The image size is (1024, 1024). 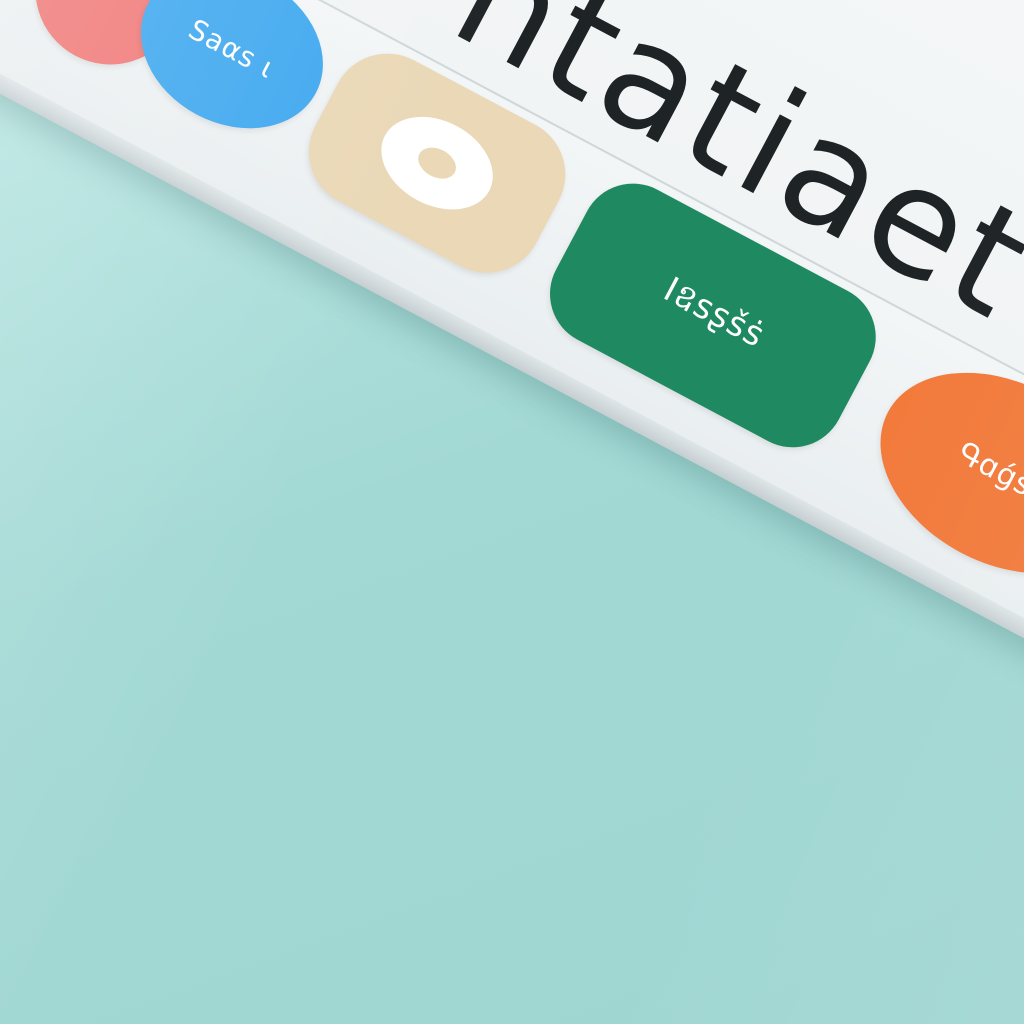 I want to click on target-icon-center, so click(x=437, y=163).